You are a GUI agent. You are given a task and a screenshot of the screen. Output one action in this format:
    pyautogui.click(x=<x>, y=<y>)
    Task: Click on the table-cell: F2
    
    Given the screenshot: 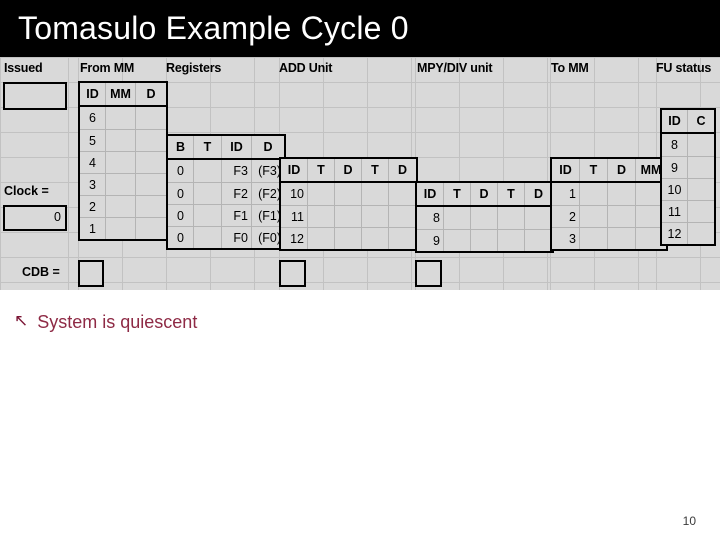 What is the action you would take?
    pyautogui.click(x=237, y=193)
    